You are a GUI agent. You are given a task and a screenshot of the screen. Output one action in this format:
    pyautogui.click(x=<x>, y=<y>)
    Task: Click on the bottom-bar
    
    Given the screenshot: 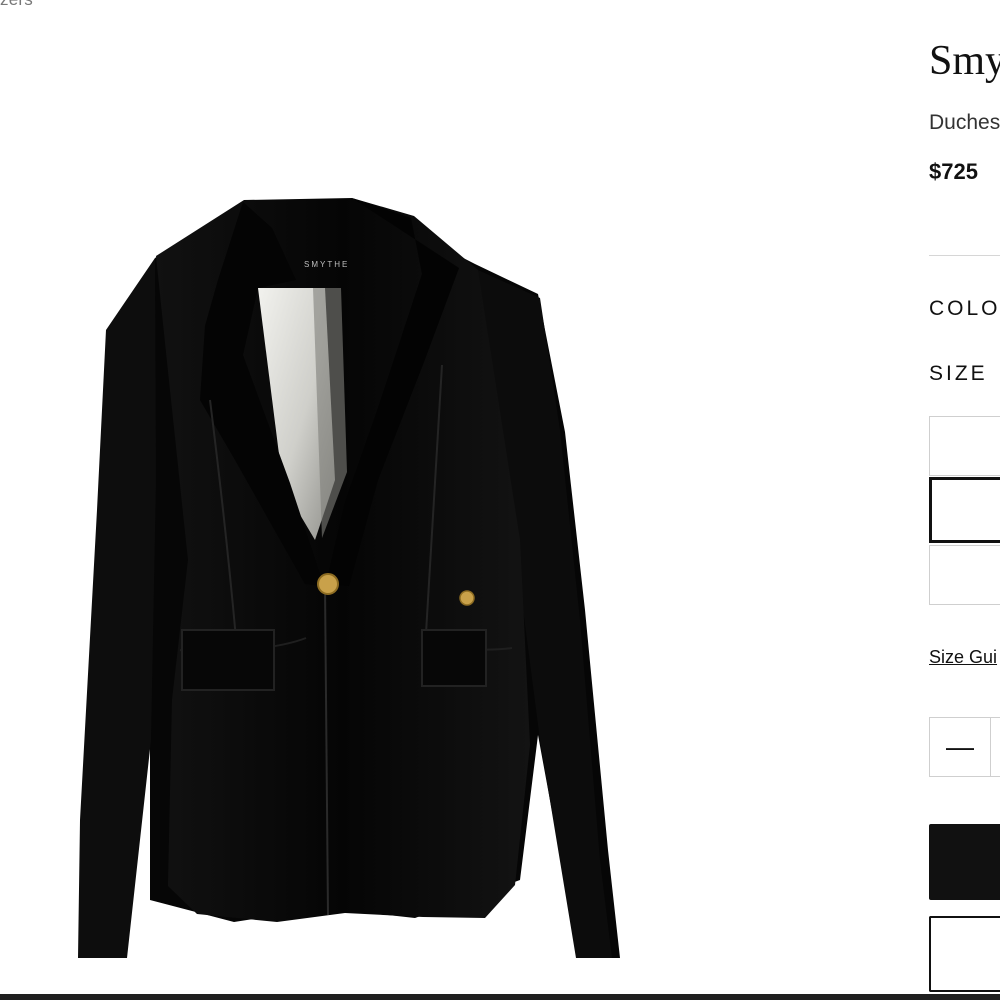 What is the action you would take?
    pyautogui.click(x=500, y=997)
    